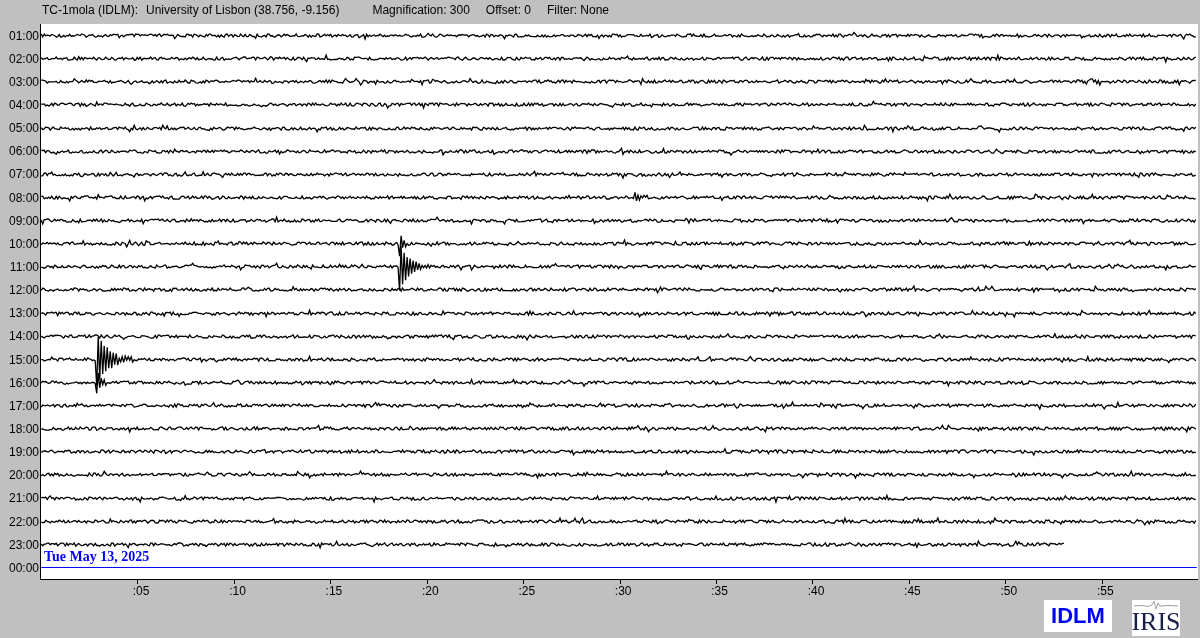 This screenshot has width=1200, height=638. What do you see at coordinates (24, 382) in the screenshot?
I see `hour-label: 16:00` at bounding box center [24, 382].